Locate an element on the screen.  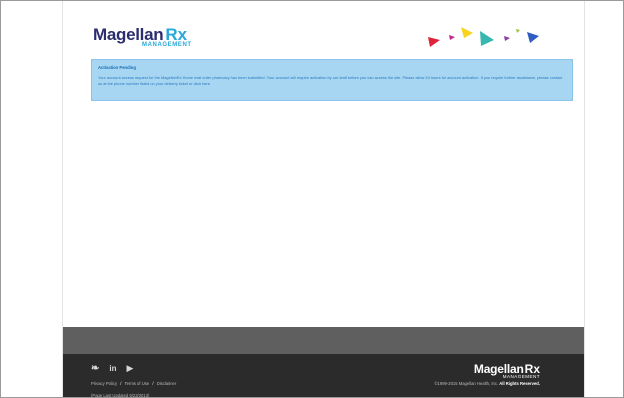
social-links: ❧ in ▶ is located at coordinates (112, 368).